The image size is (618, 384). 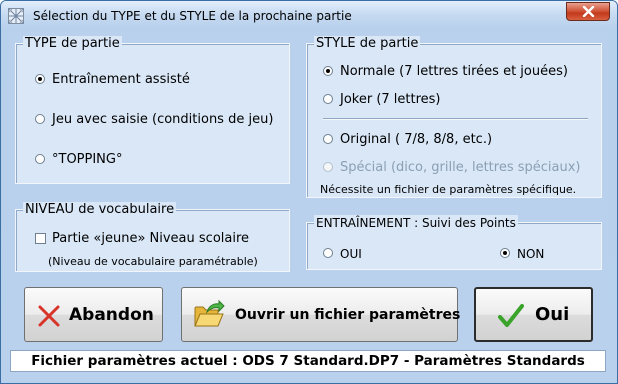 I want to click on cross-icon, so click(x=49, y=316).